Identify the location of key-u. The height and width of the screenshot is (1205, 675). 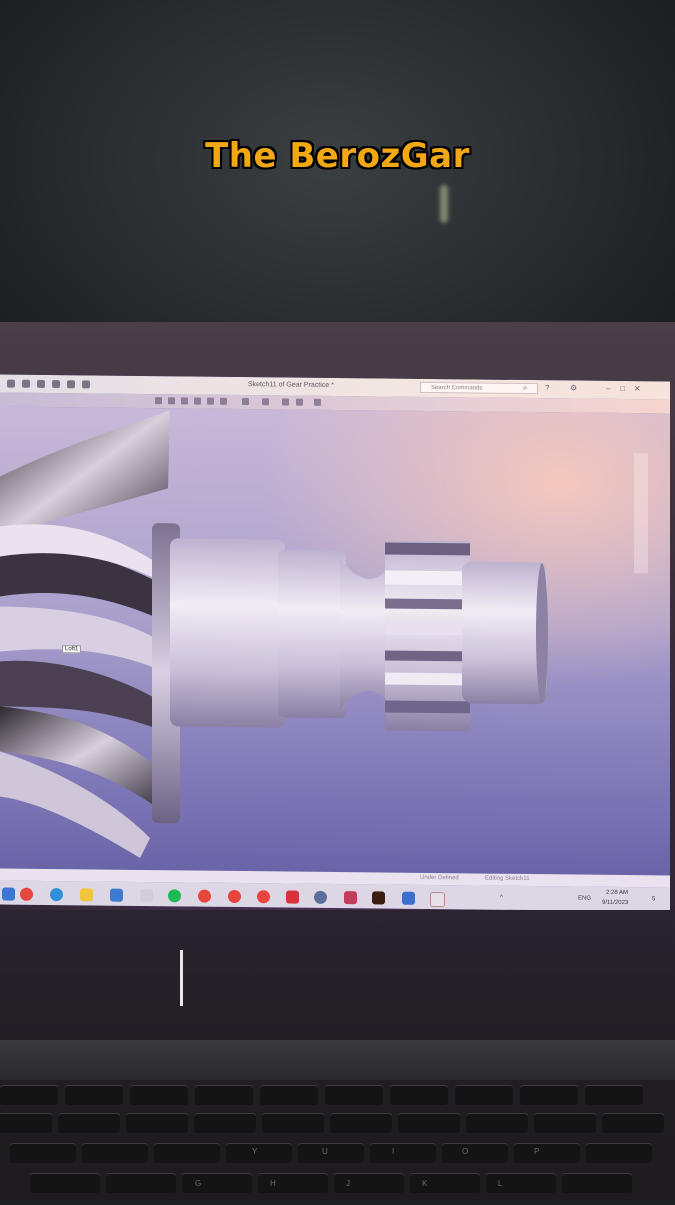
(331, 1153).